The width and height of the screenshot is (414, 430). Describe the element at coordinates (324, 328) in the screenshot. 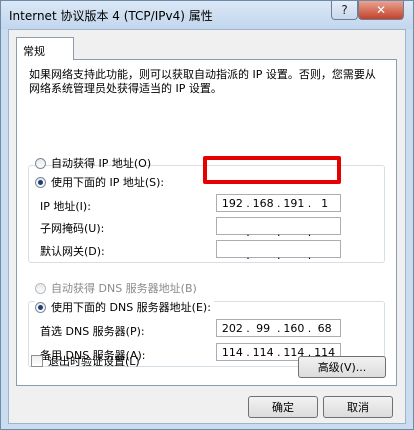

I see `preferred-dns-octet-4: 68` at that location.